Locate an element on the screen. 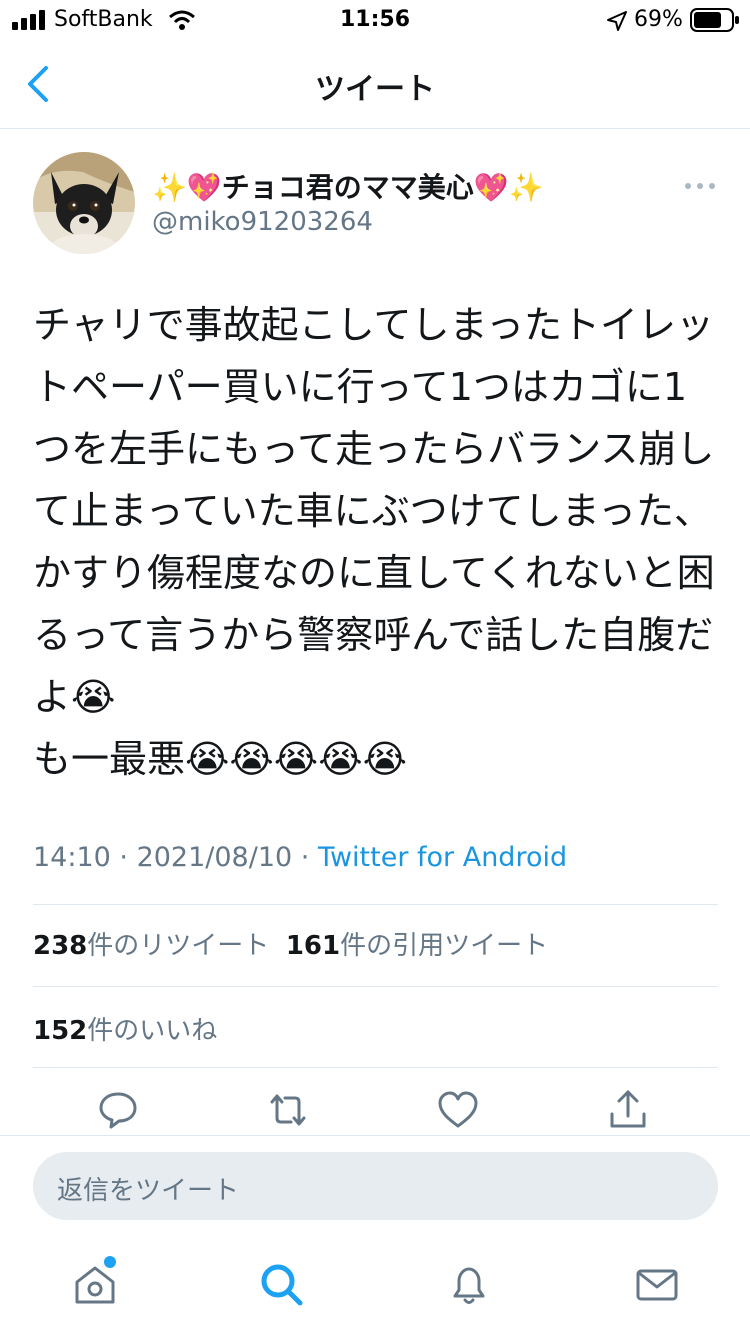 This screenshot has height=1334, width=750. like-count: 152 is located at coordinates (60, 1031).